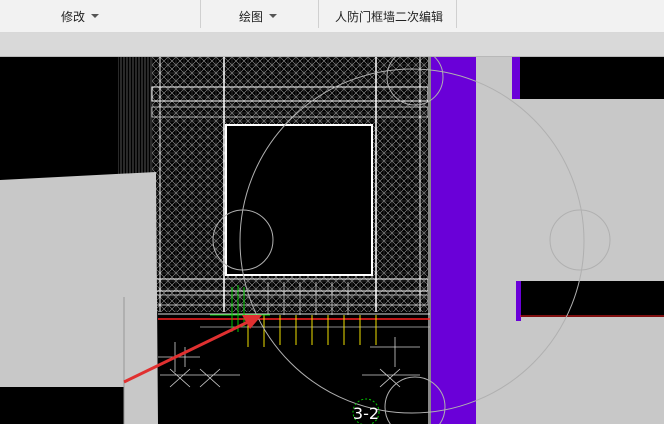 This screenshot has width=664, height=424. I want to click on draw-menu-label: 绘图, so click(250, 16).